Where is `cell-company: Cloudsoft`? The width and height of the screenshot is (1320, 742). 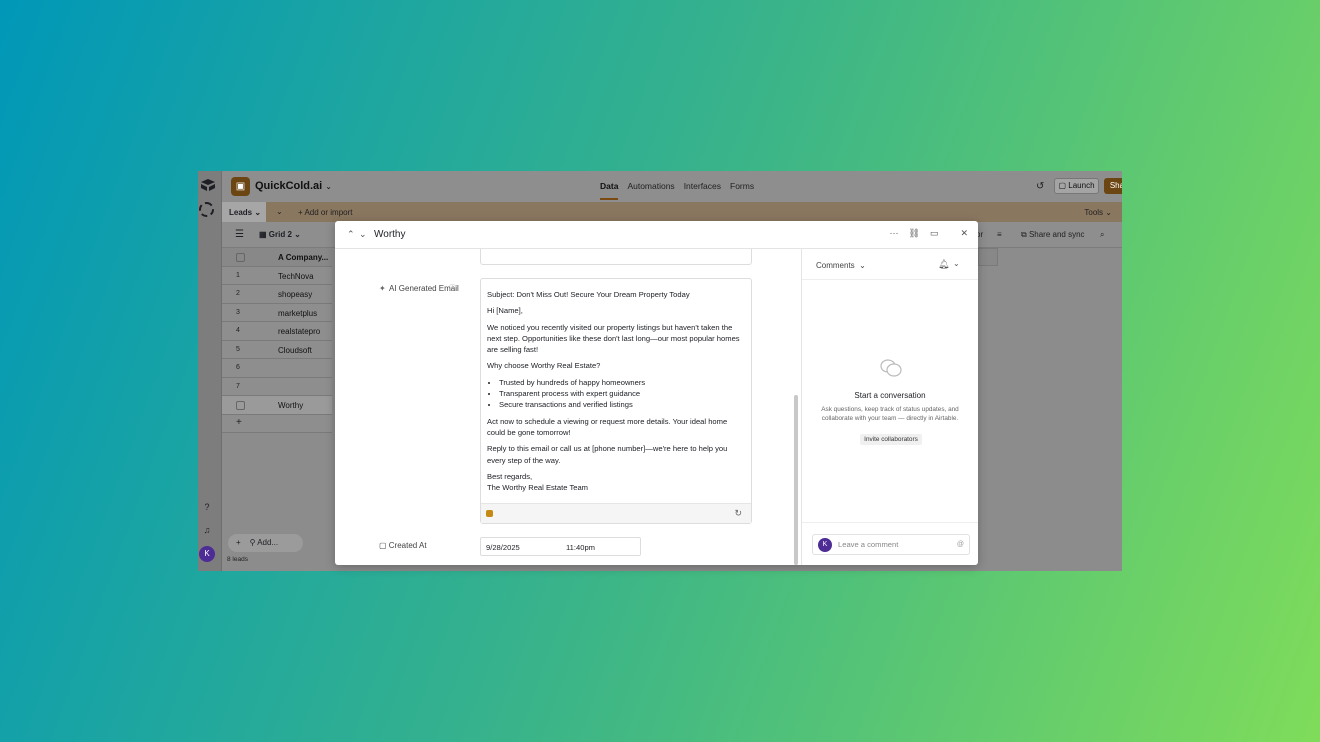
cell-company: Cloudsoft is located at coordinates (295, 350).